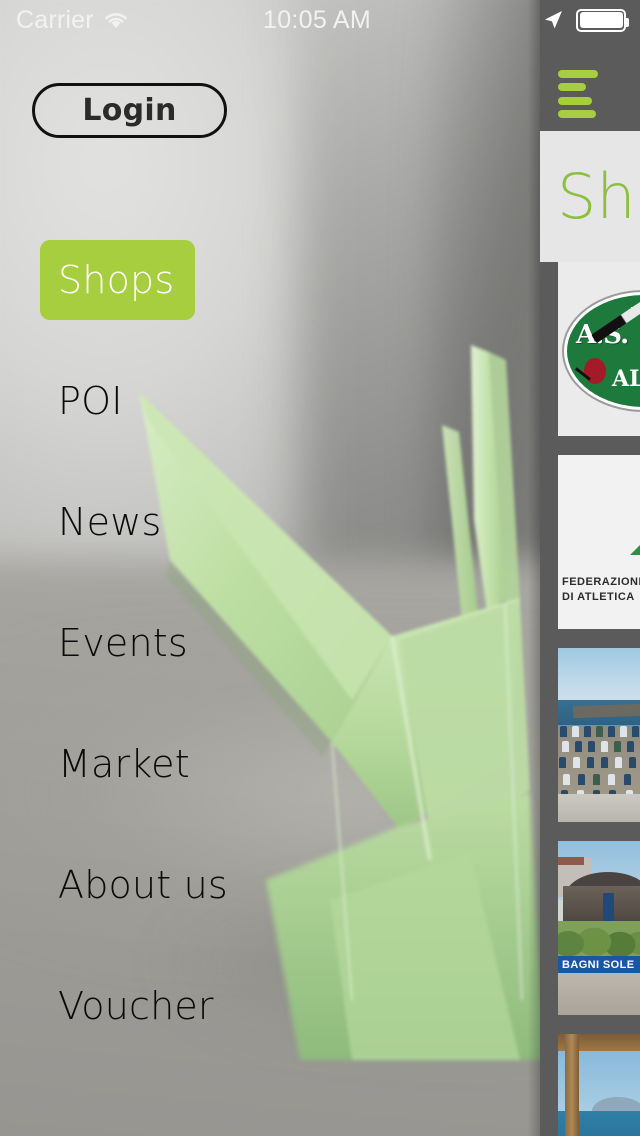  Describe the element at coordinates (124, 764) in the screenshot. I see `menu-item-label: Market` at that location.